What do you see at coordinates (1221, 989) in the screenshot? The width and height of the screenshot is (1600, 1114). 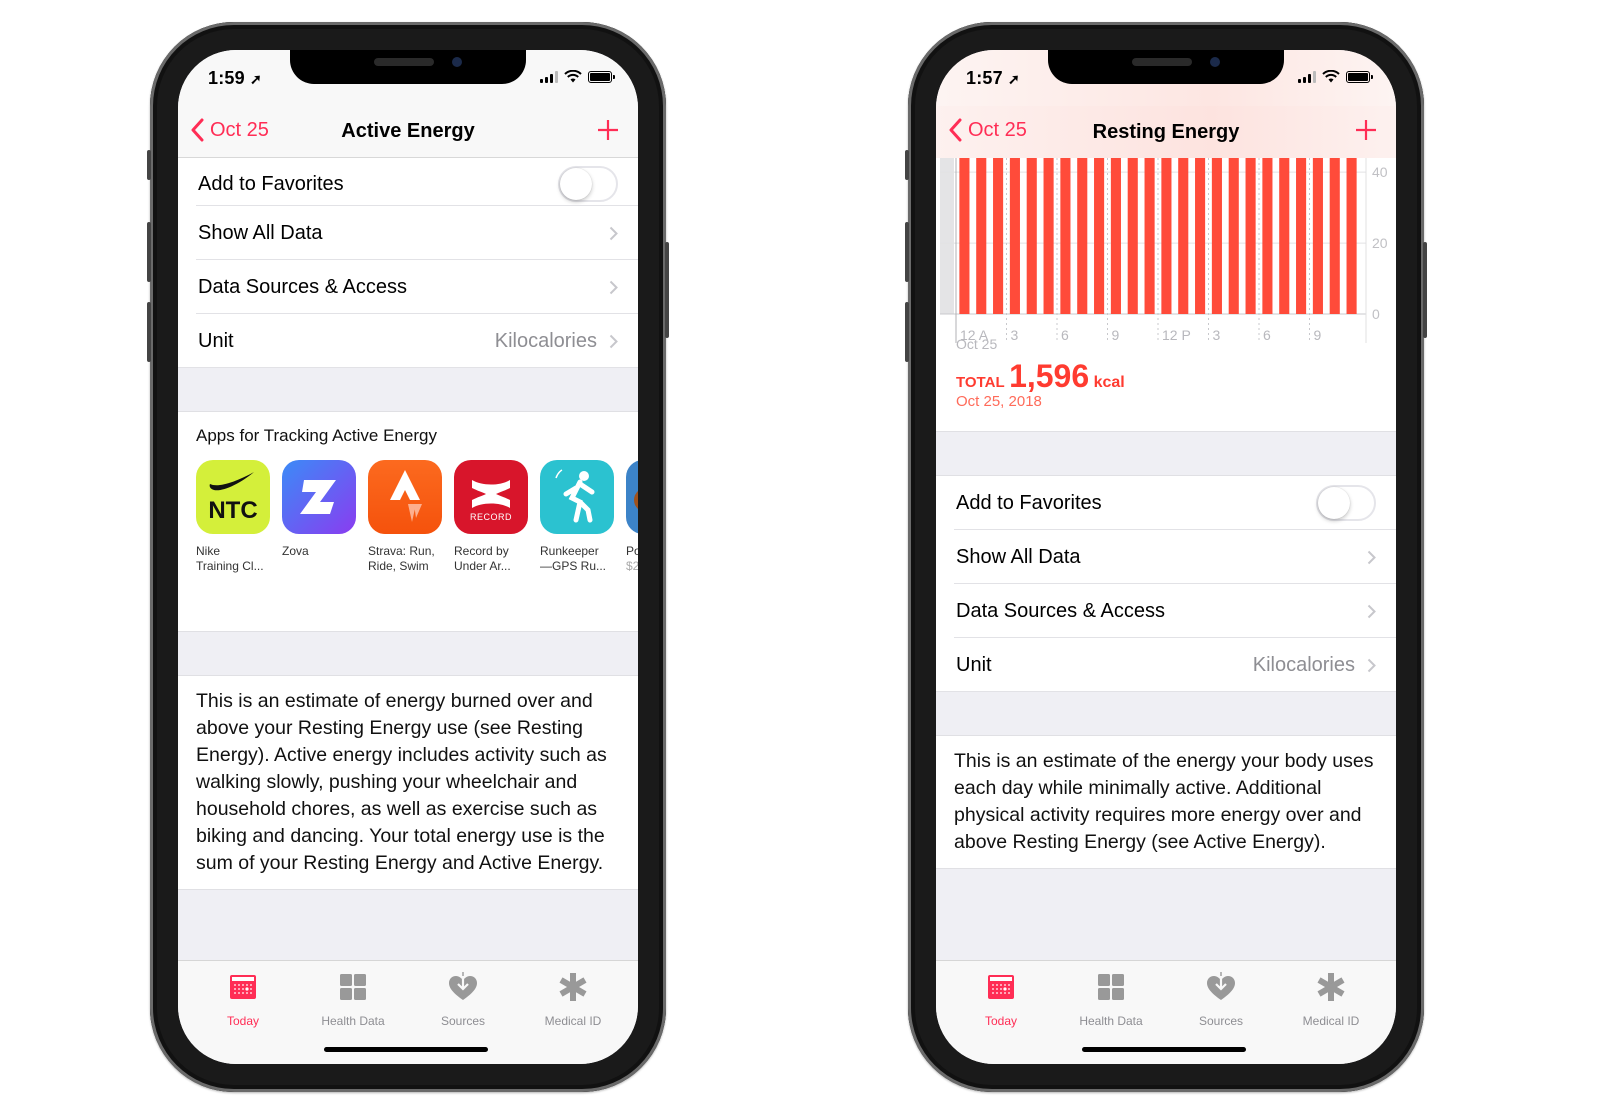 I see `sources-heart-icon` at bounding box center [1221, 989].